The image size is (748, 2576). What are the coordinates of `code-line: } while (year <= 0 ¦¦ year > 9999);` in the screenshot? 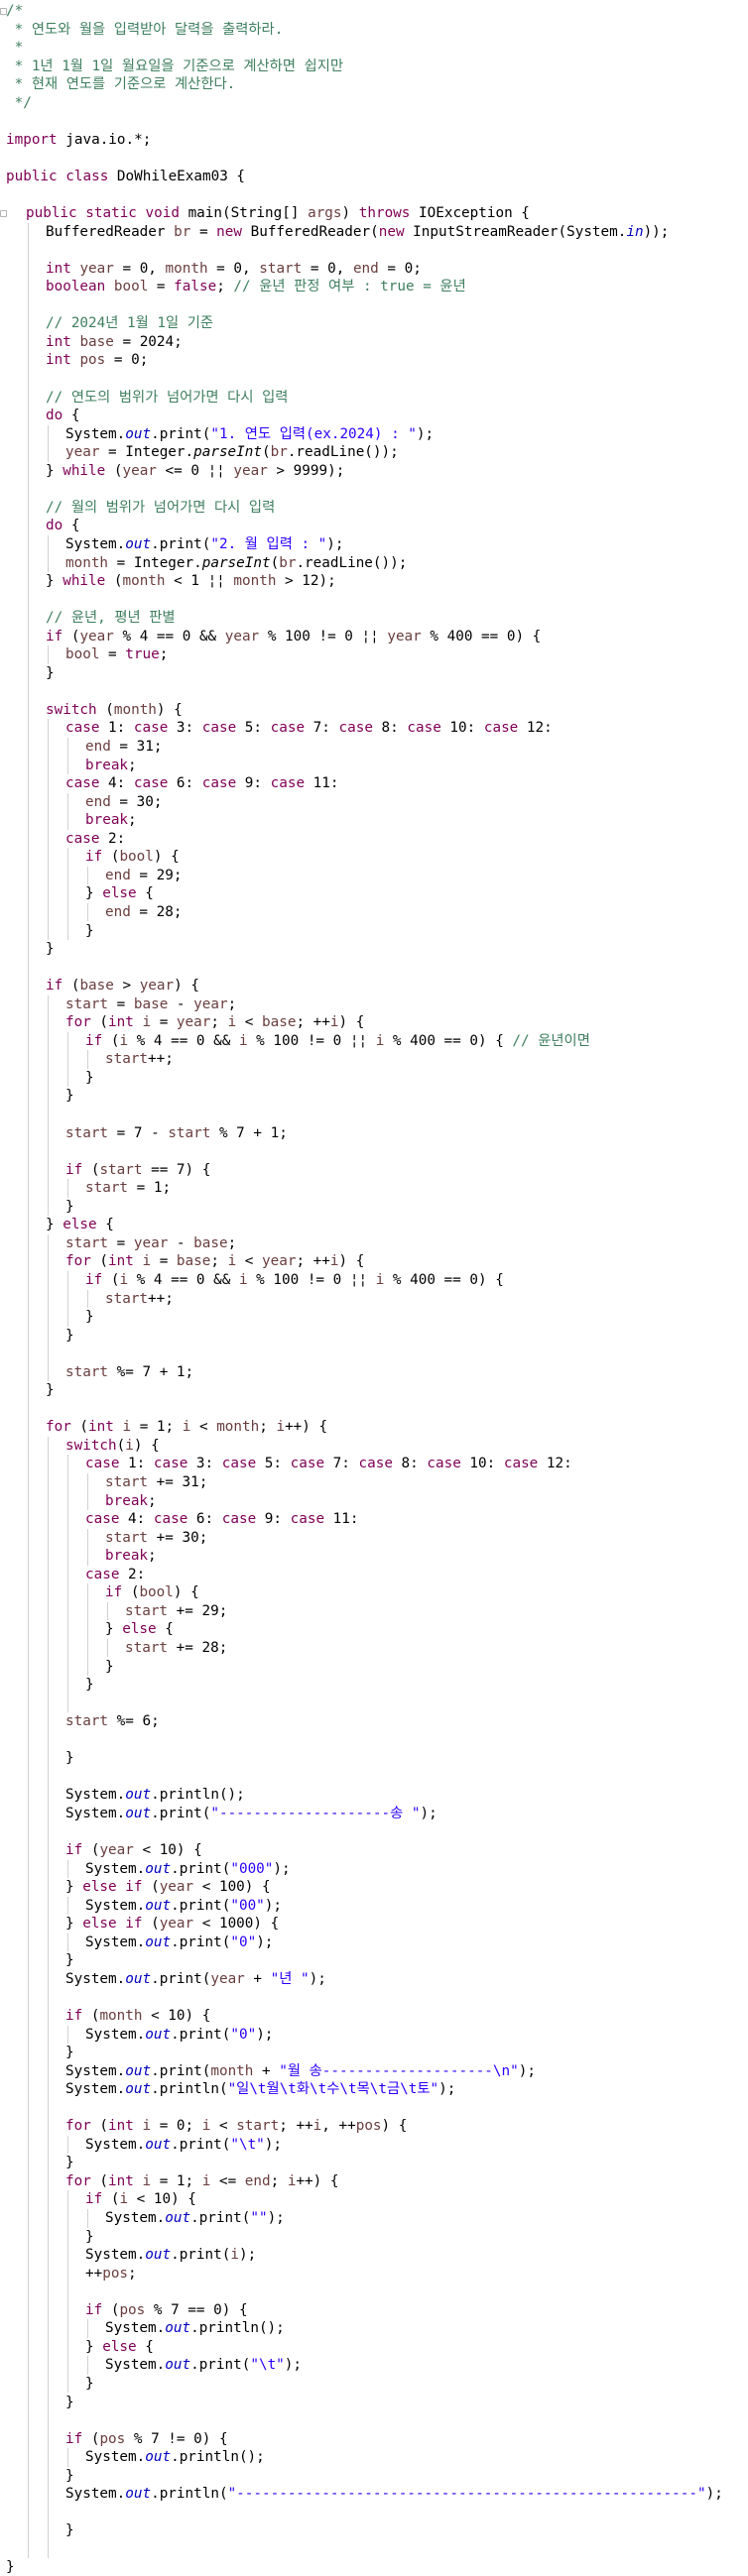 It's located at (195, 471).